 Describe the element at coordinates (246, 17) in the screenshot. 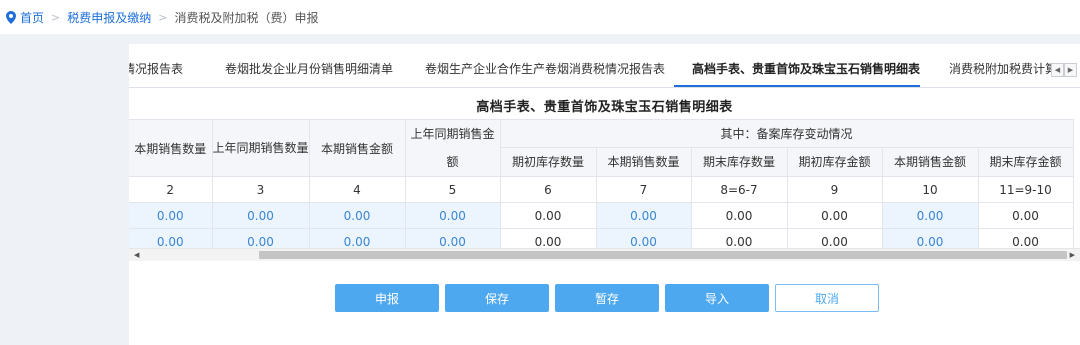

I see `breadcrumb-current: 消费税及附加税（费）申报` at that location.